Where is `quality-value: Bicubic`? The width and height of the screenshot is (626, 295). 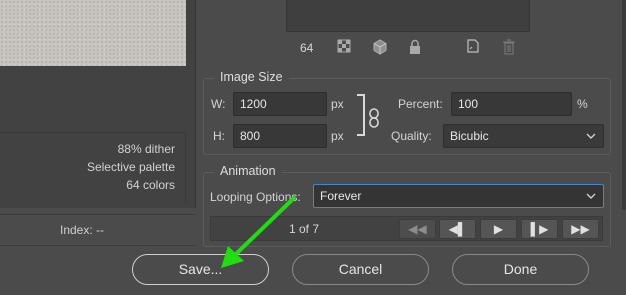
quality-value: Bicubic is located at coordinates (469, 136).